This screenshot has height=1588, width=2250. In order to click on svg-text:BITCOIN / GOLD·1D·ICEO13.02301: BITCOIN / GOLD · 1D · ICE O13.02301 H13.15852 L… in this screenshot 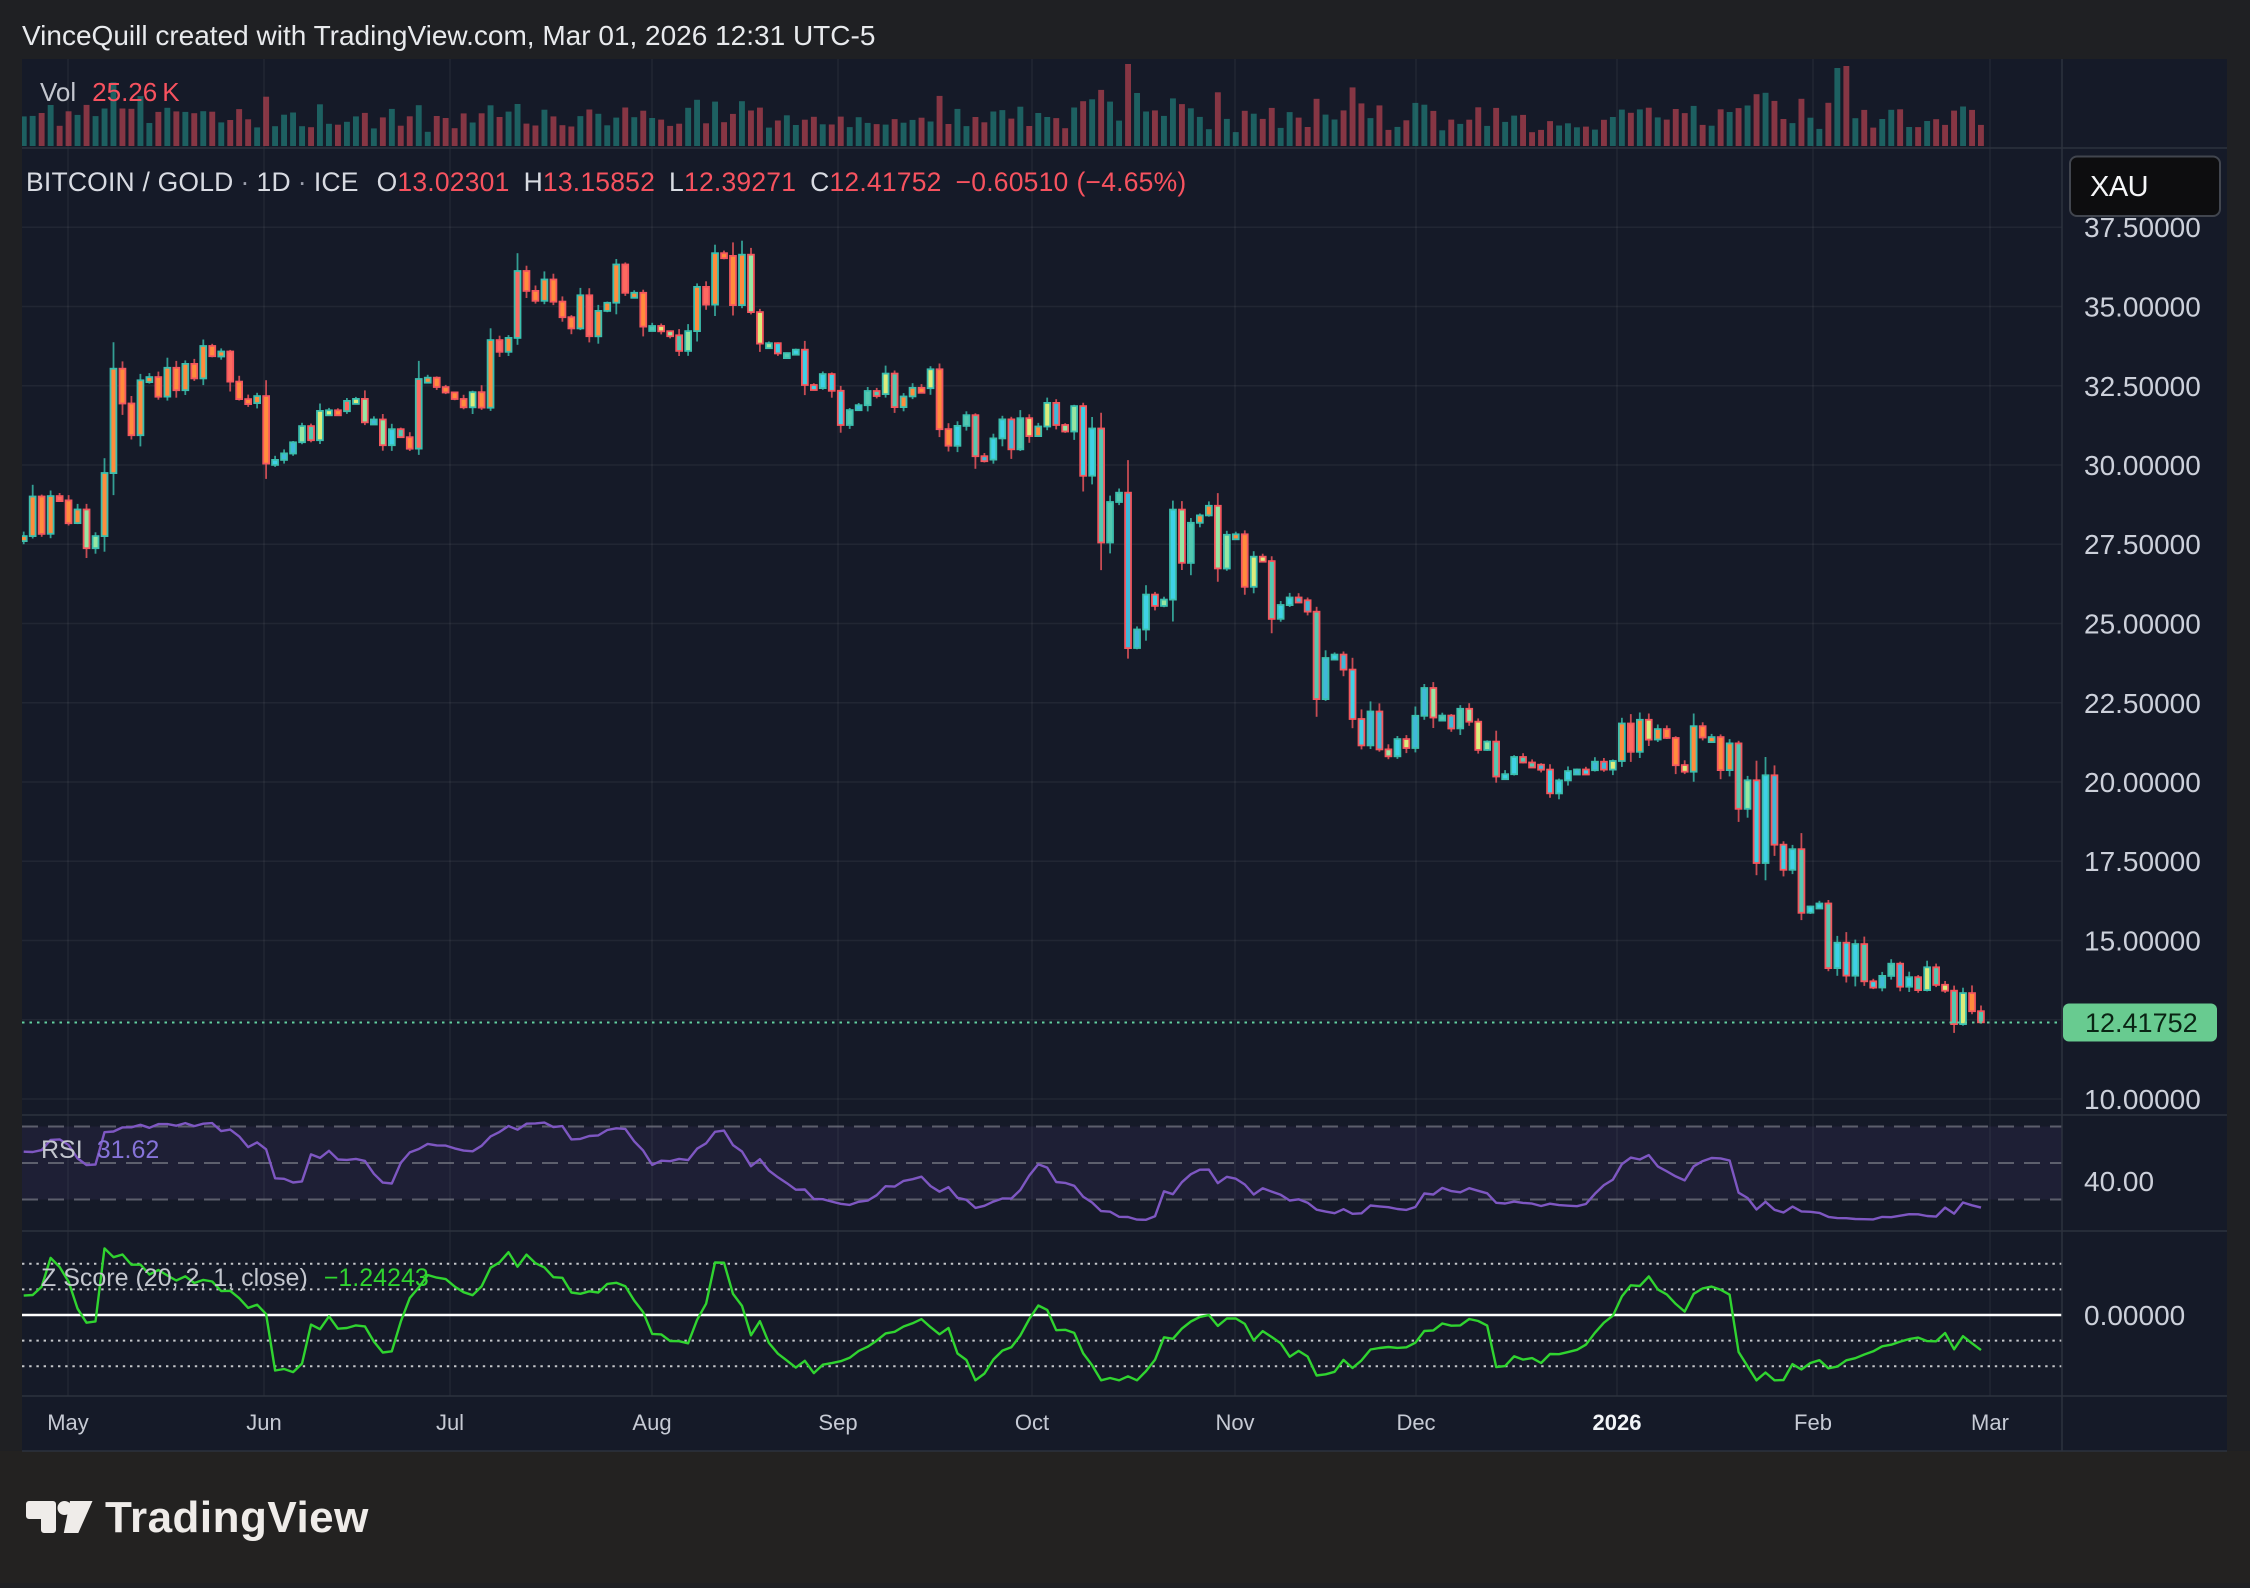, I will do `click(606, 182)`.